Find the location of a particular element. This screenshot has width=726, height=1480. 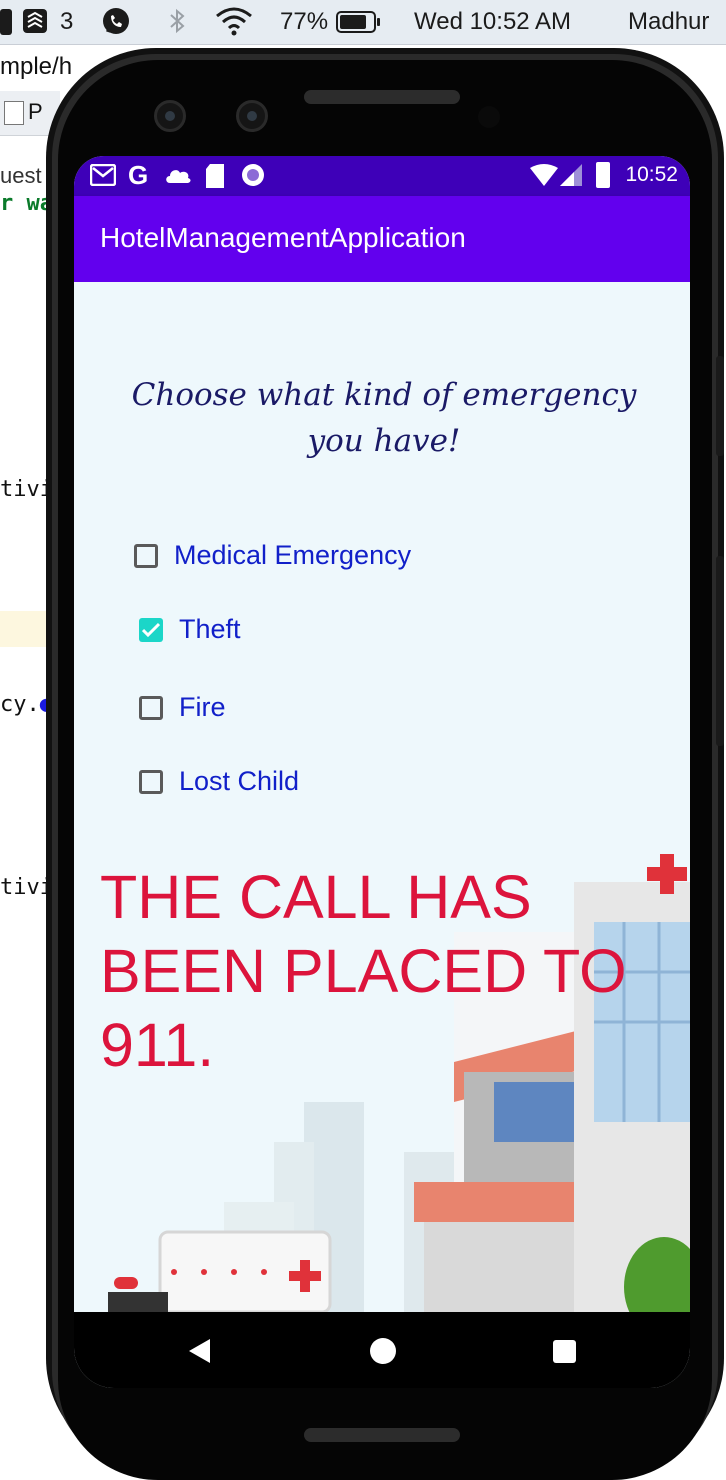

google-icon: G is located at coordinates (138, 175).